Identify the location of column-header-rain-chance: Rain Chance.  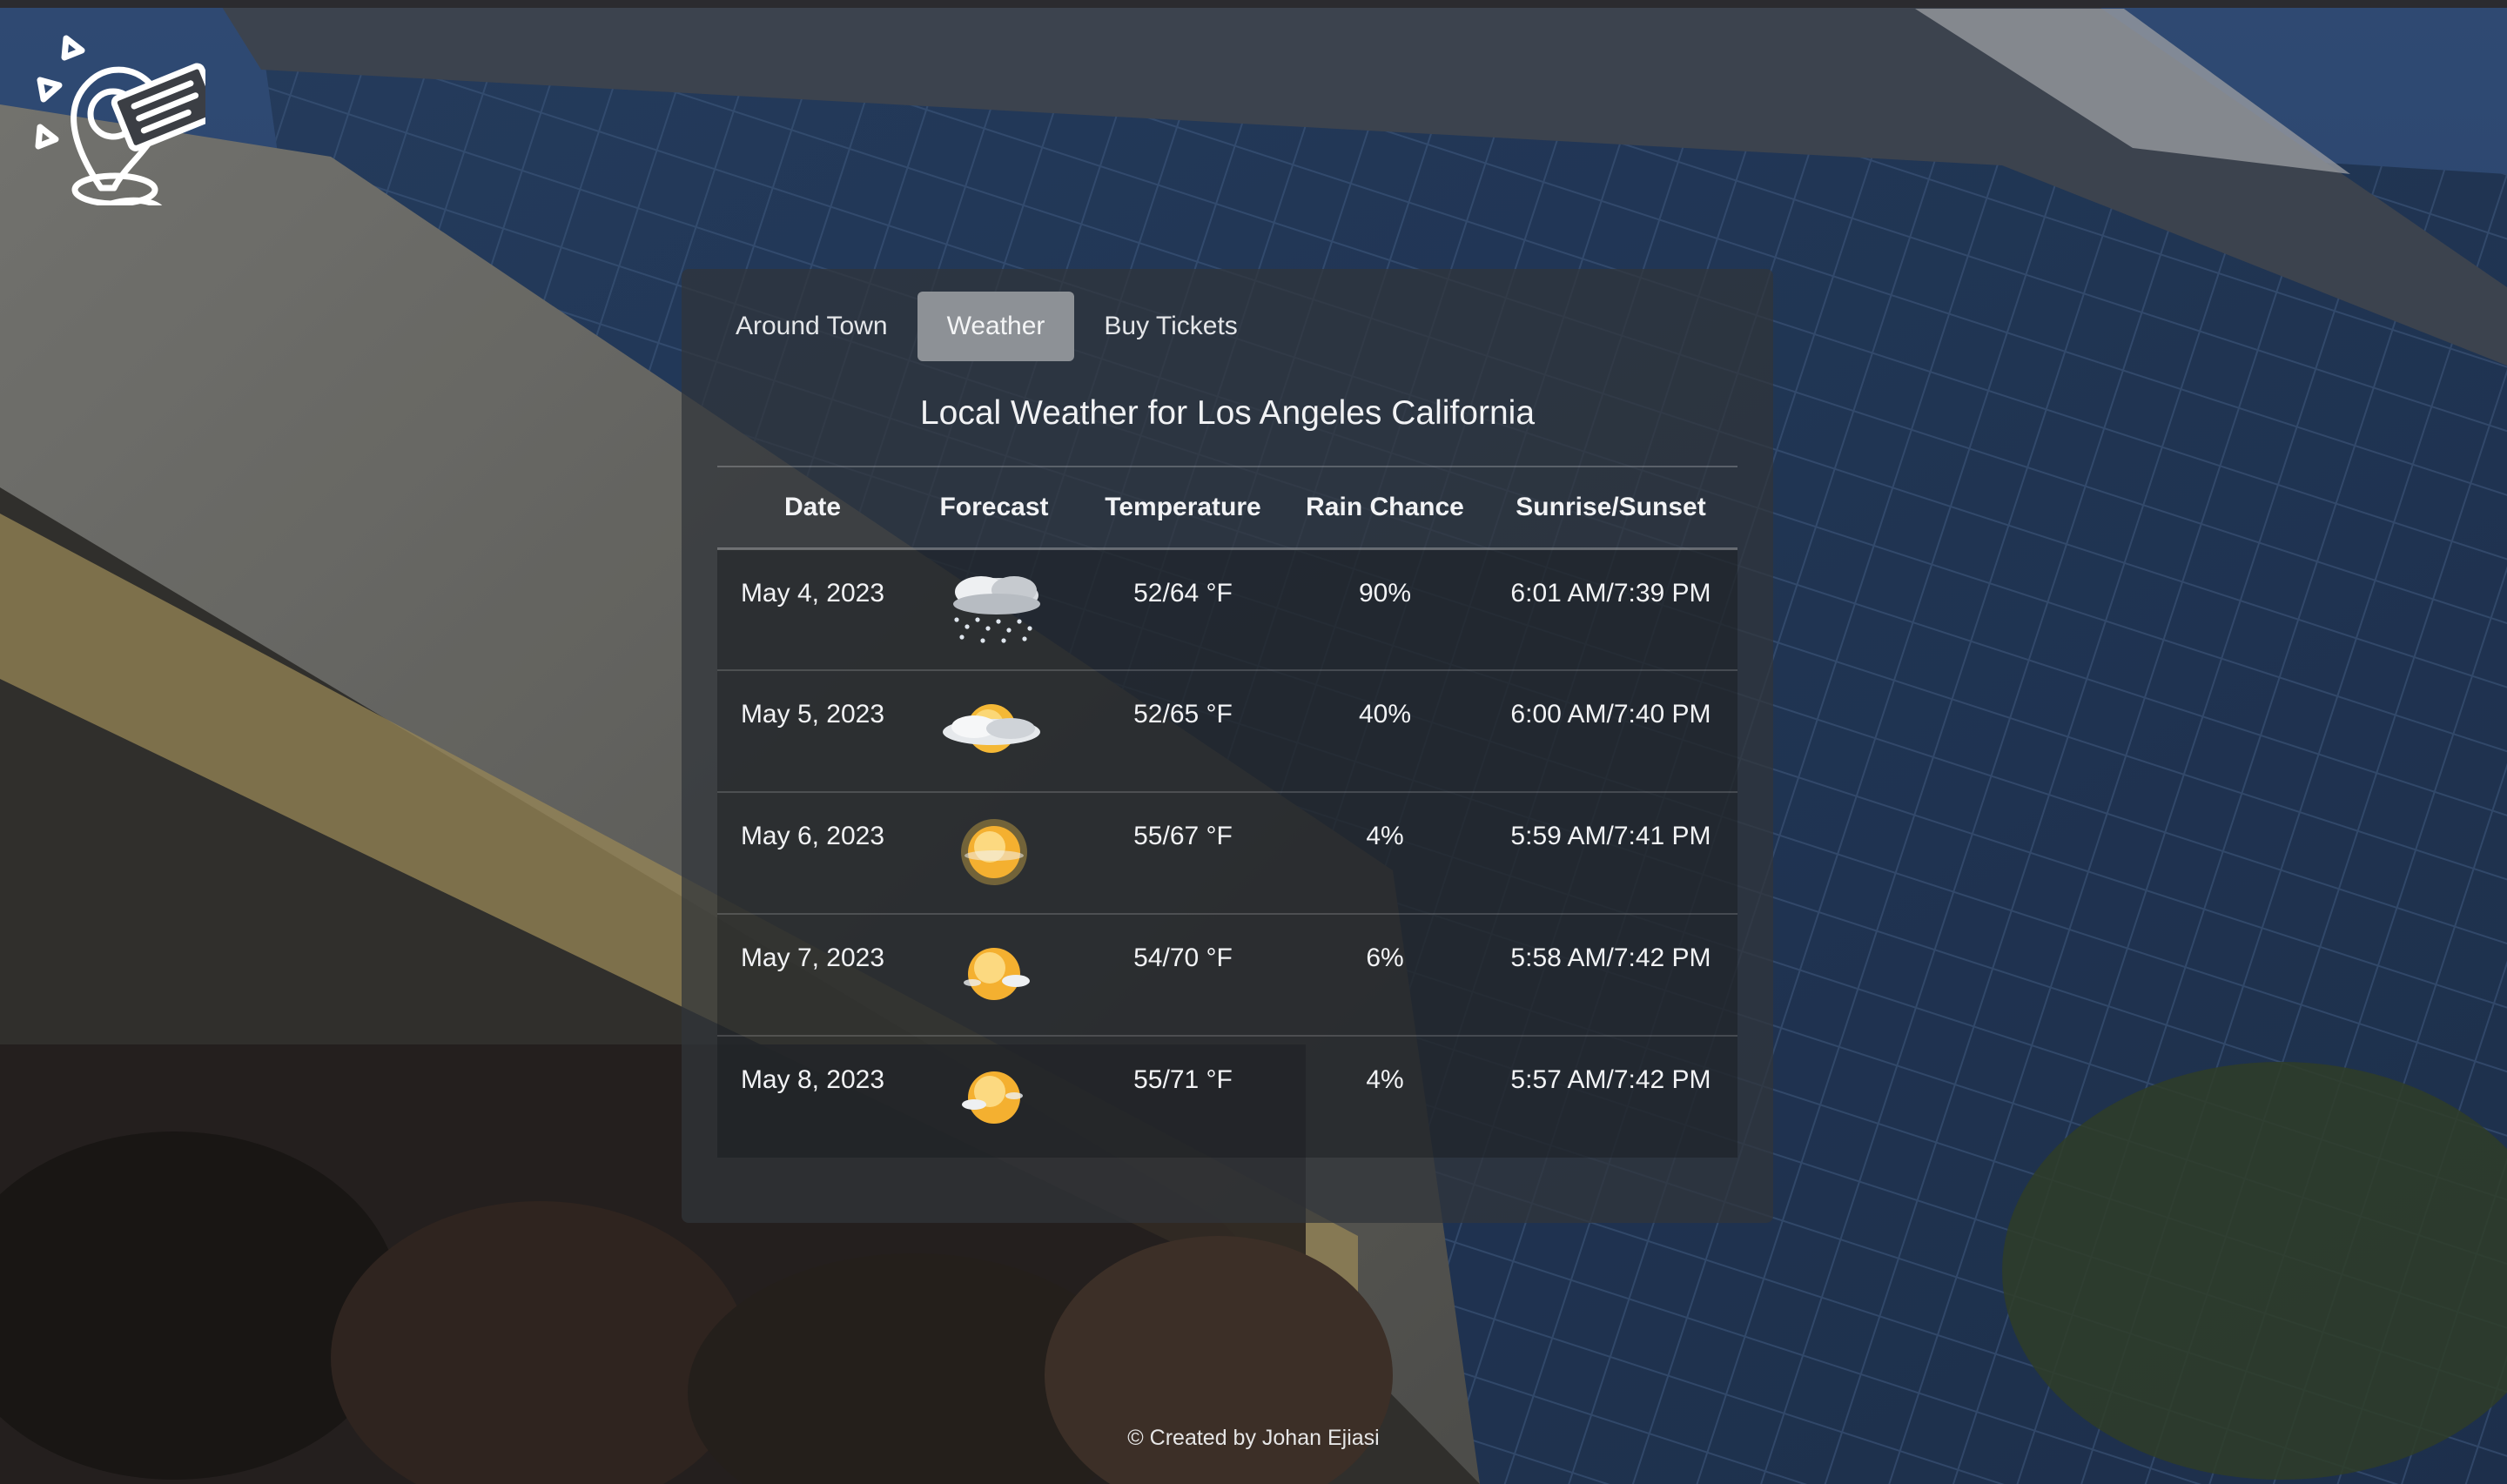
(1385, 508).